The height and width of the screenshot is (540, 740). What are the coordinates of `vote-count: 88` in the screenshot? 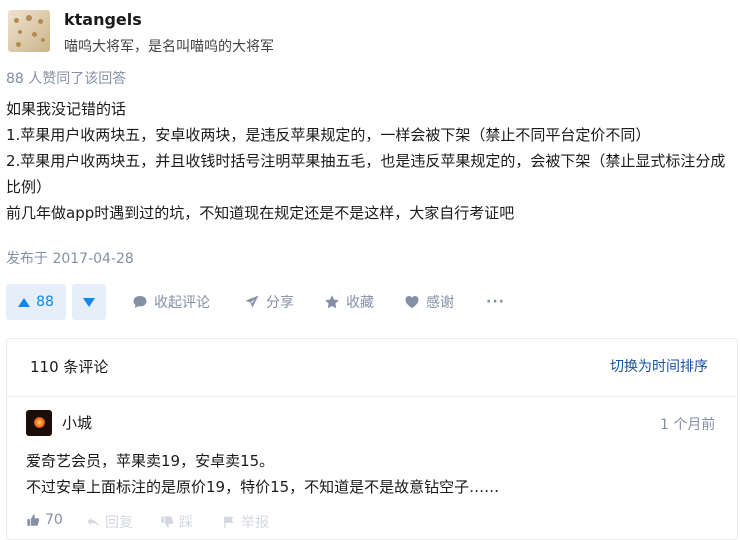 It's located at (45, 302).